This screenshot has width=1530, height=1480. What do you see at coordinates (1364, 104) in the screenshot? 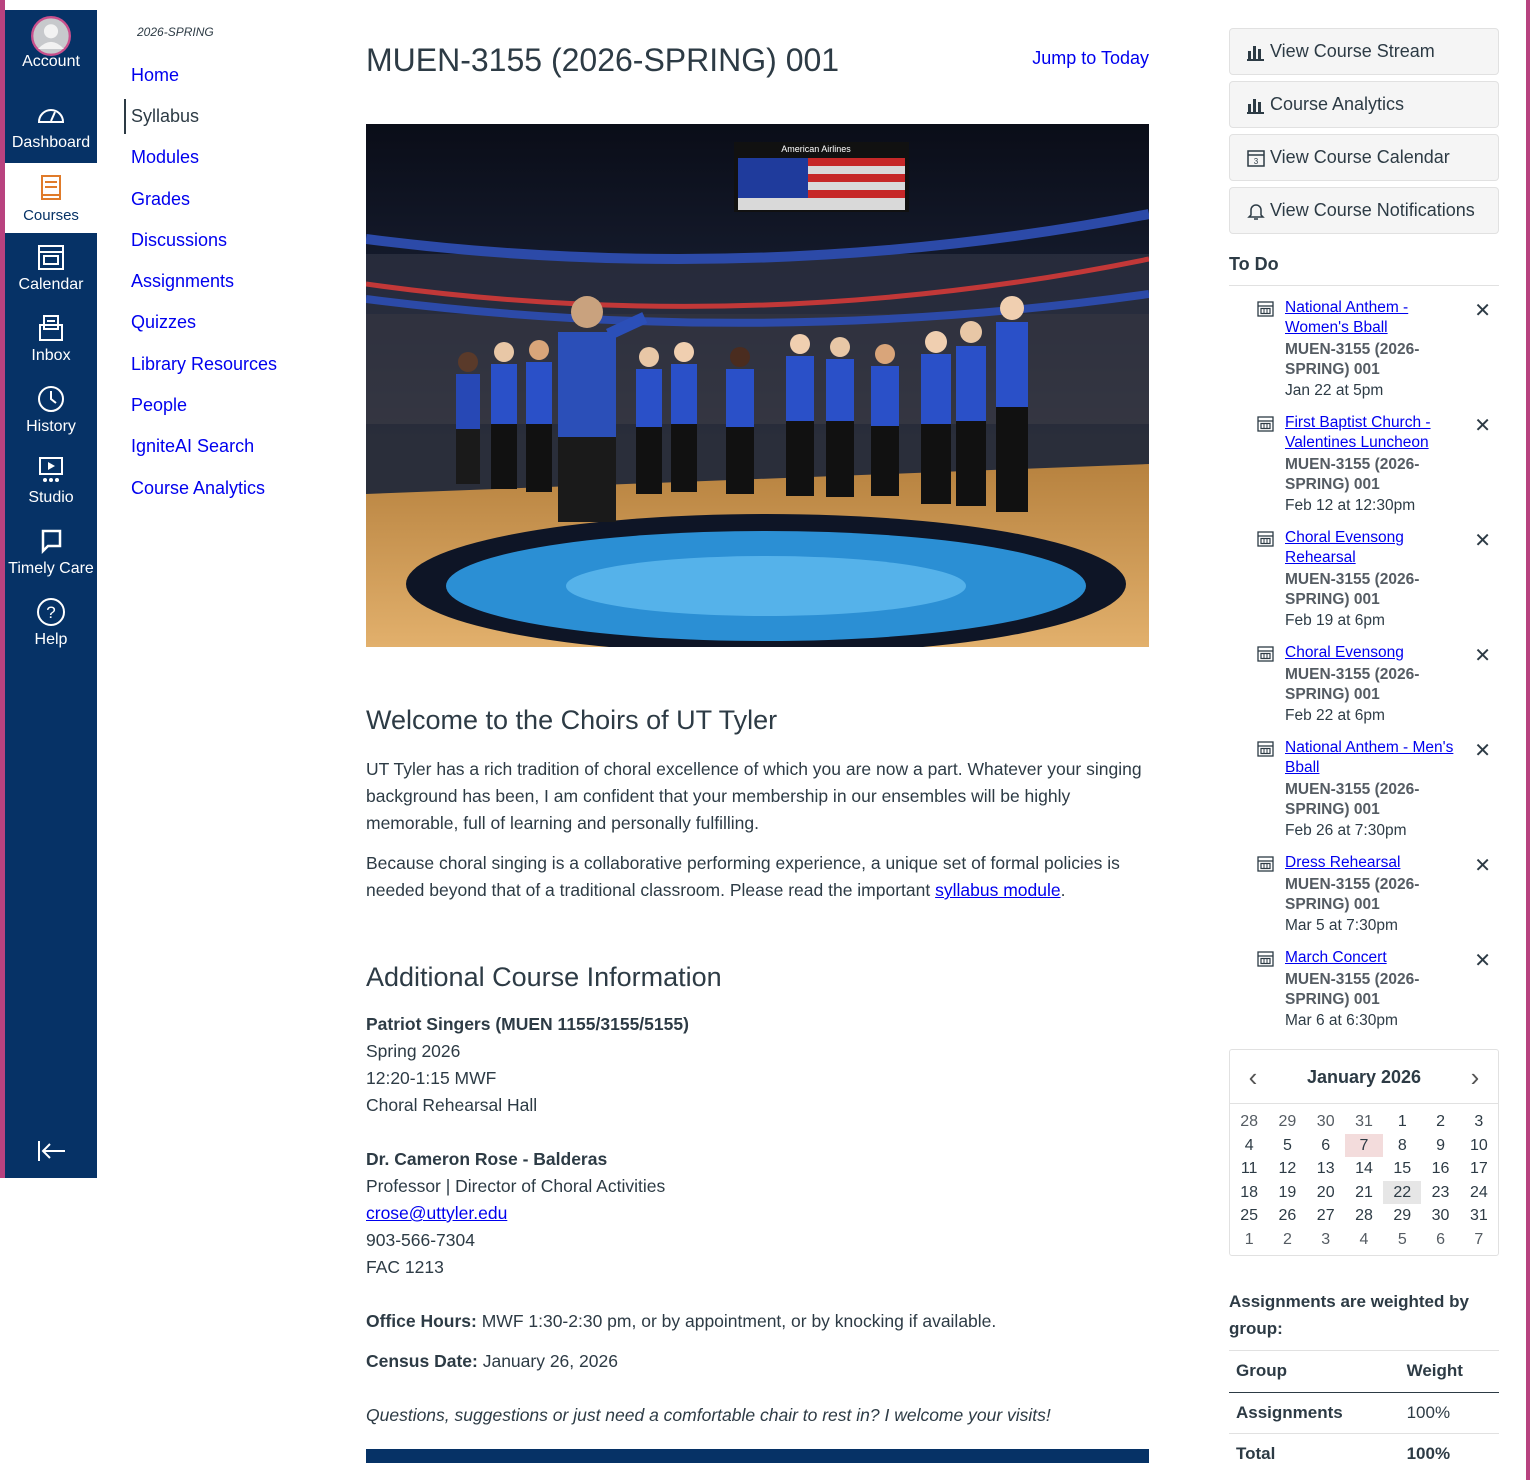
I see `course-analytics-button: Course Analytics` at bounding box center [1364, 104].